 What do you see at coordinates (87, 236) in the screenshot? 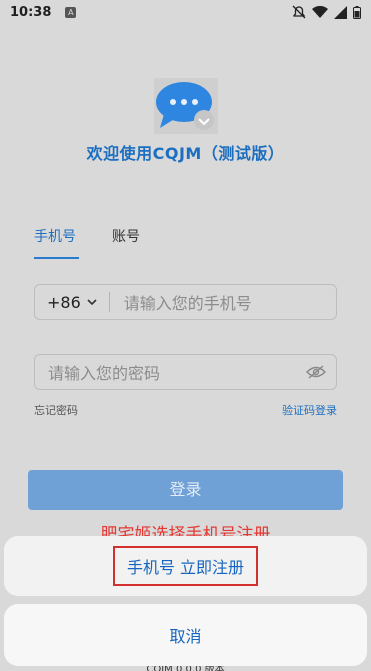
I see `login-tabs: 手机号 账号` at bounding box center [87, 236].